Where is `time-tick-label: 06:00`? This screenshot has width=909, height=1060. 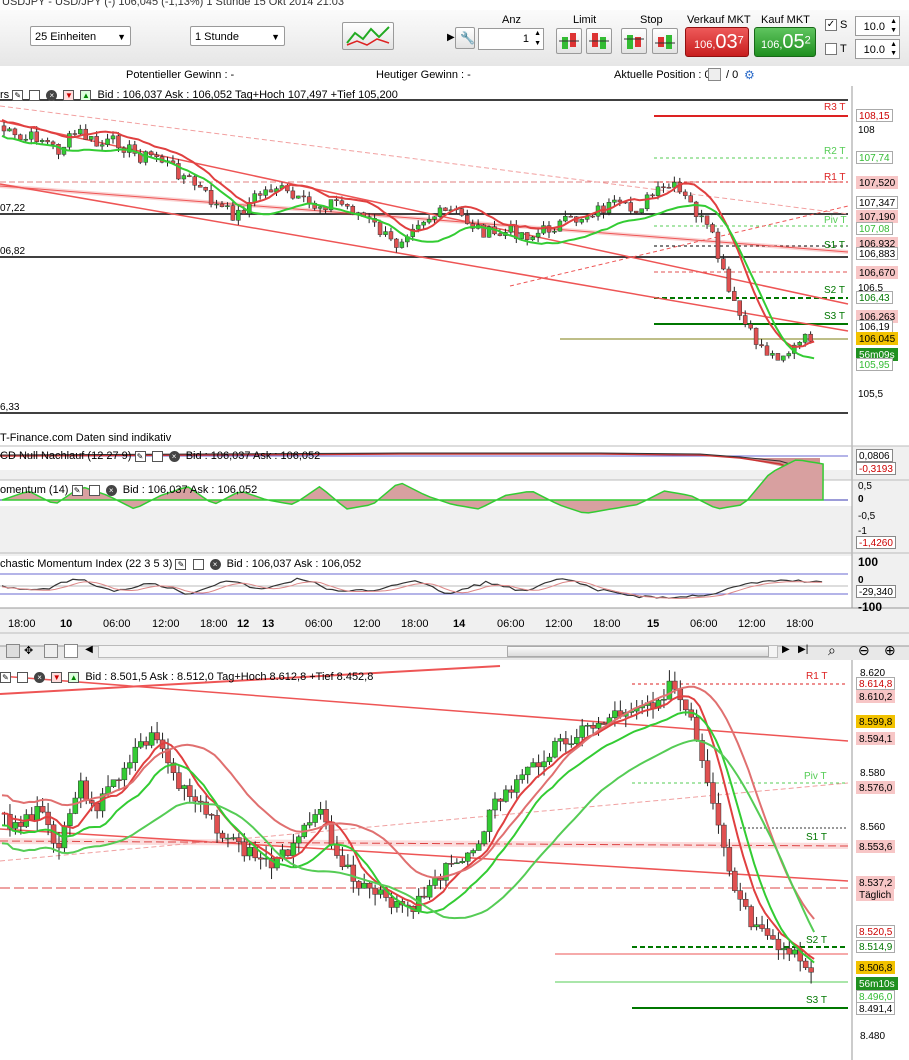 time-tick-label: 06:00 is located at coordinates (704, 624).